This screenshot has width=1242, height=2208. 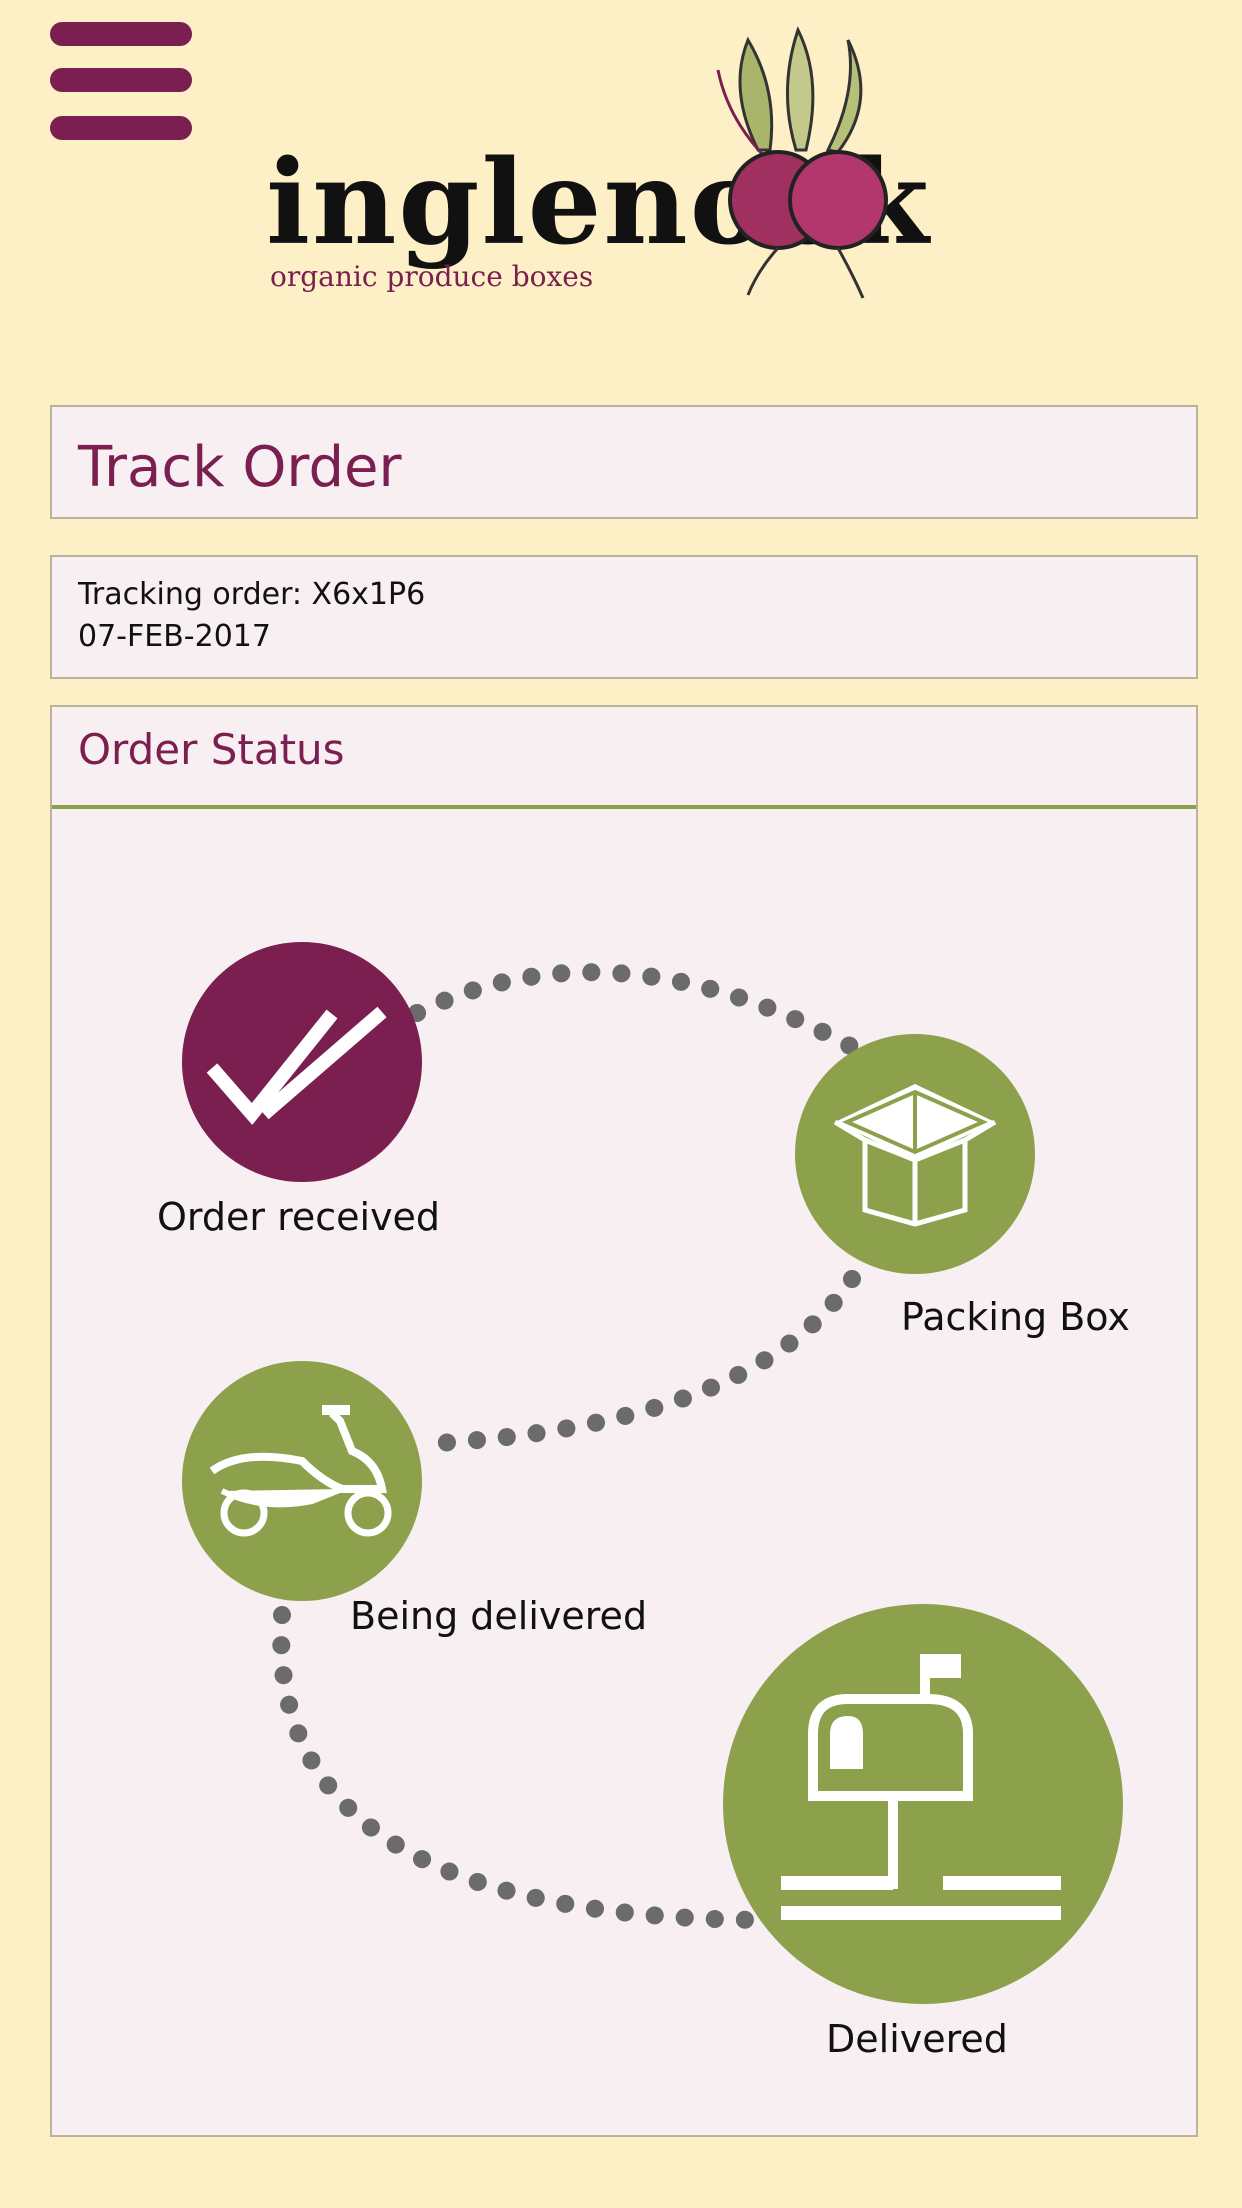 What do you see at coordinates (802, 162) in the screenshot?
I see `beet-illustration` at bounding box center [802, 162].